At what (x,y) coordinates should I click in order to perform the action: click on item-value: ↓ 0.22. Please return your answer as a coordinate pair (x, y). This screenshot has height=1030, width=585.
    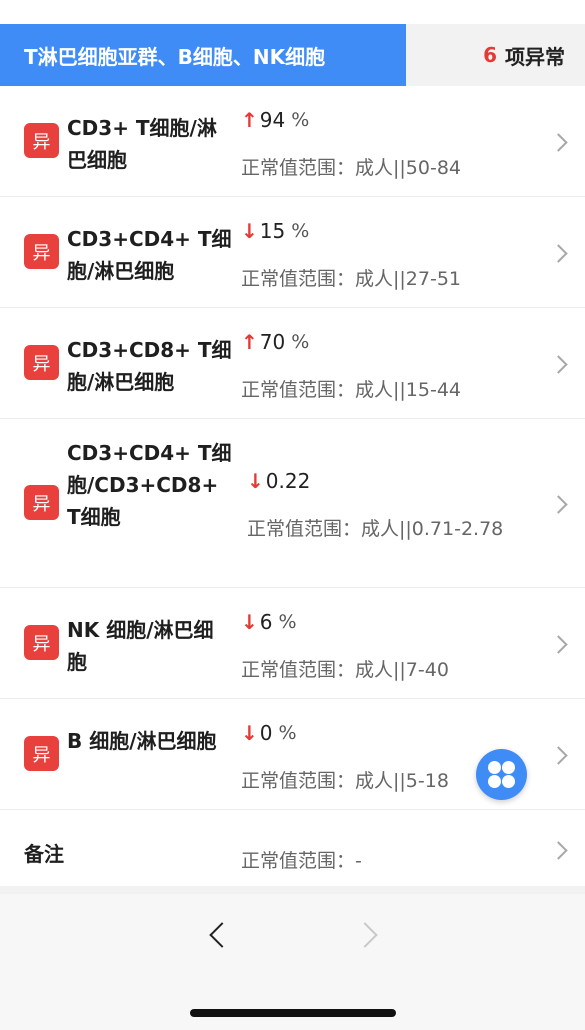
    Looking at the image, I should click on (281, 481).